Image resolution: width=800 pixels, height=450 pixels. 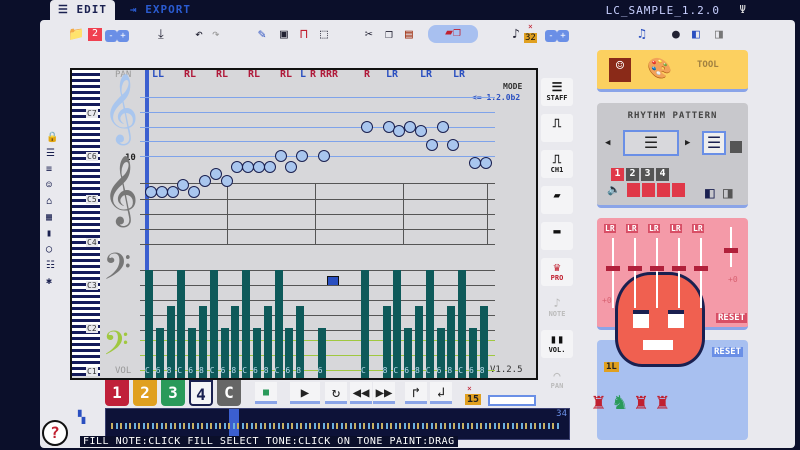 I want to click on pattern-preview: ☰, so click(x=651, y=143).